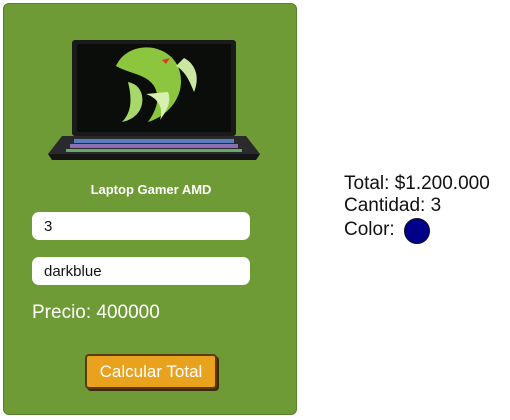 The image size is (510, 420). What do you see at coordinates (369, 230) in the screenshot?
I see `color-label: Color:` at bounding box center [369, 230].